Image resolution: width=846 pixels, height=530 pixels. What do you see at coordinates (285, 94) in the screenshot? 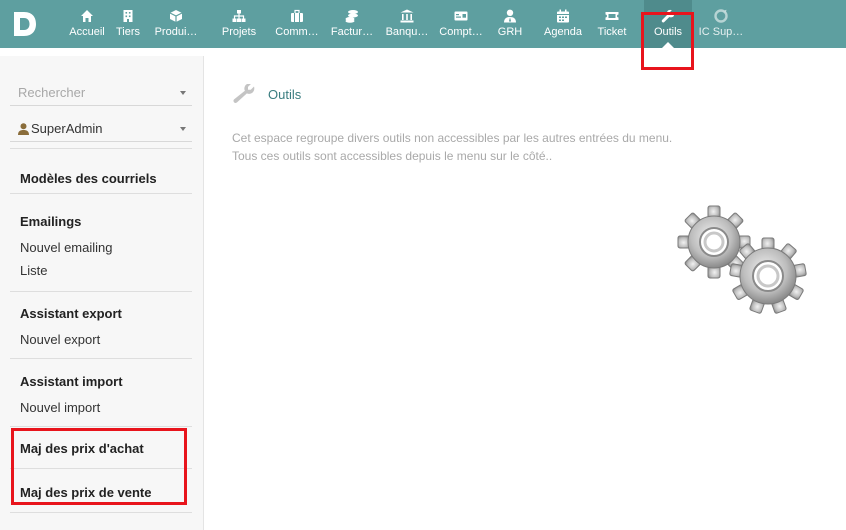
I see `page-title: Outils` at bounding box center [285, 94].